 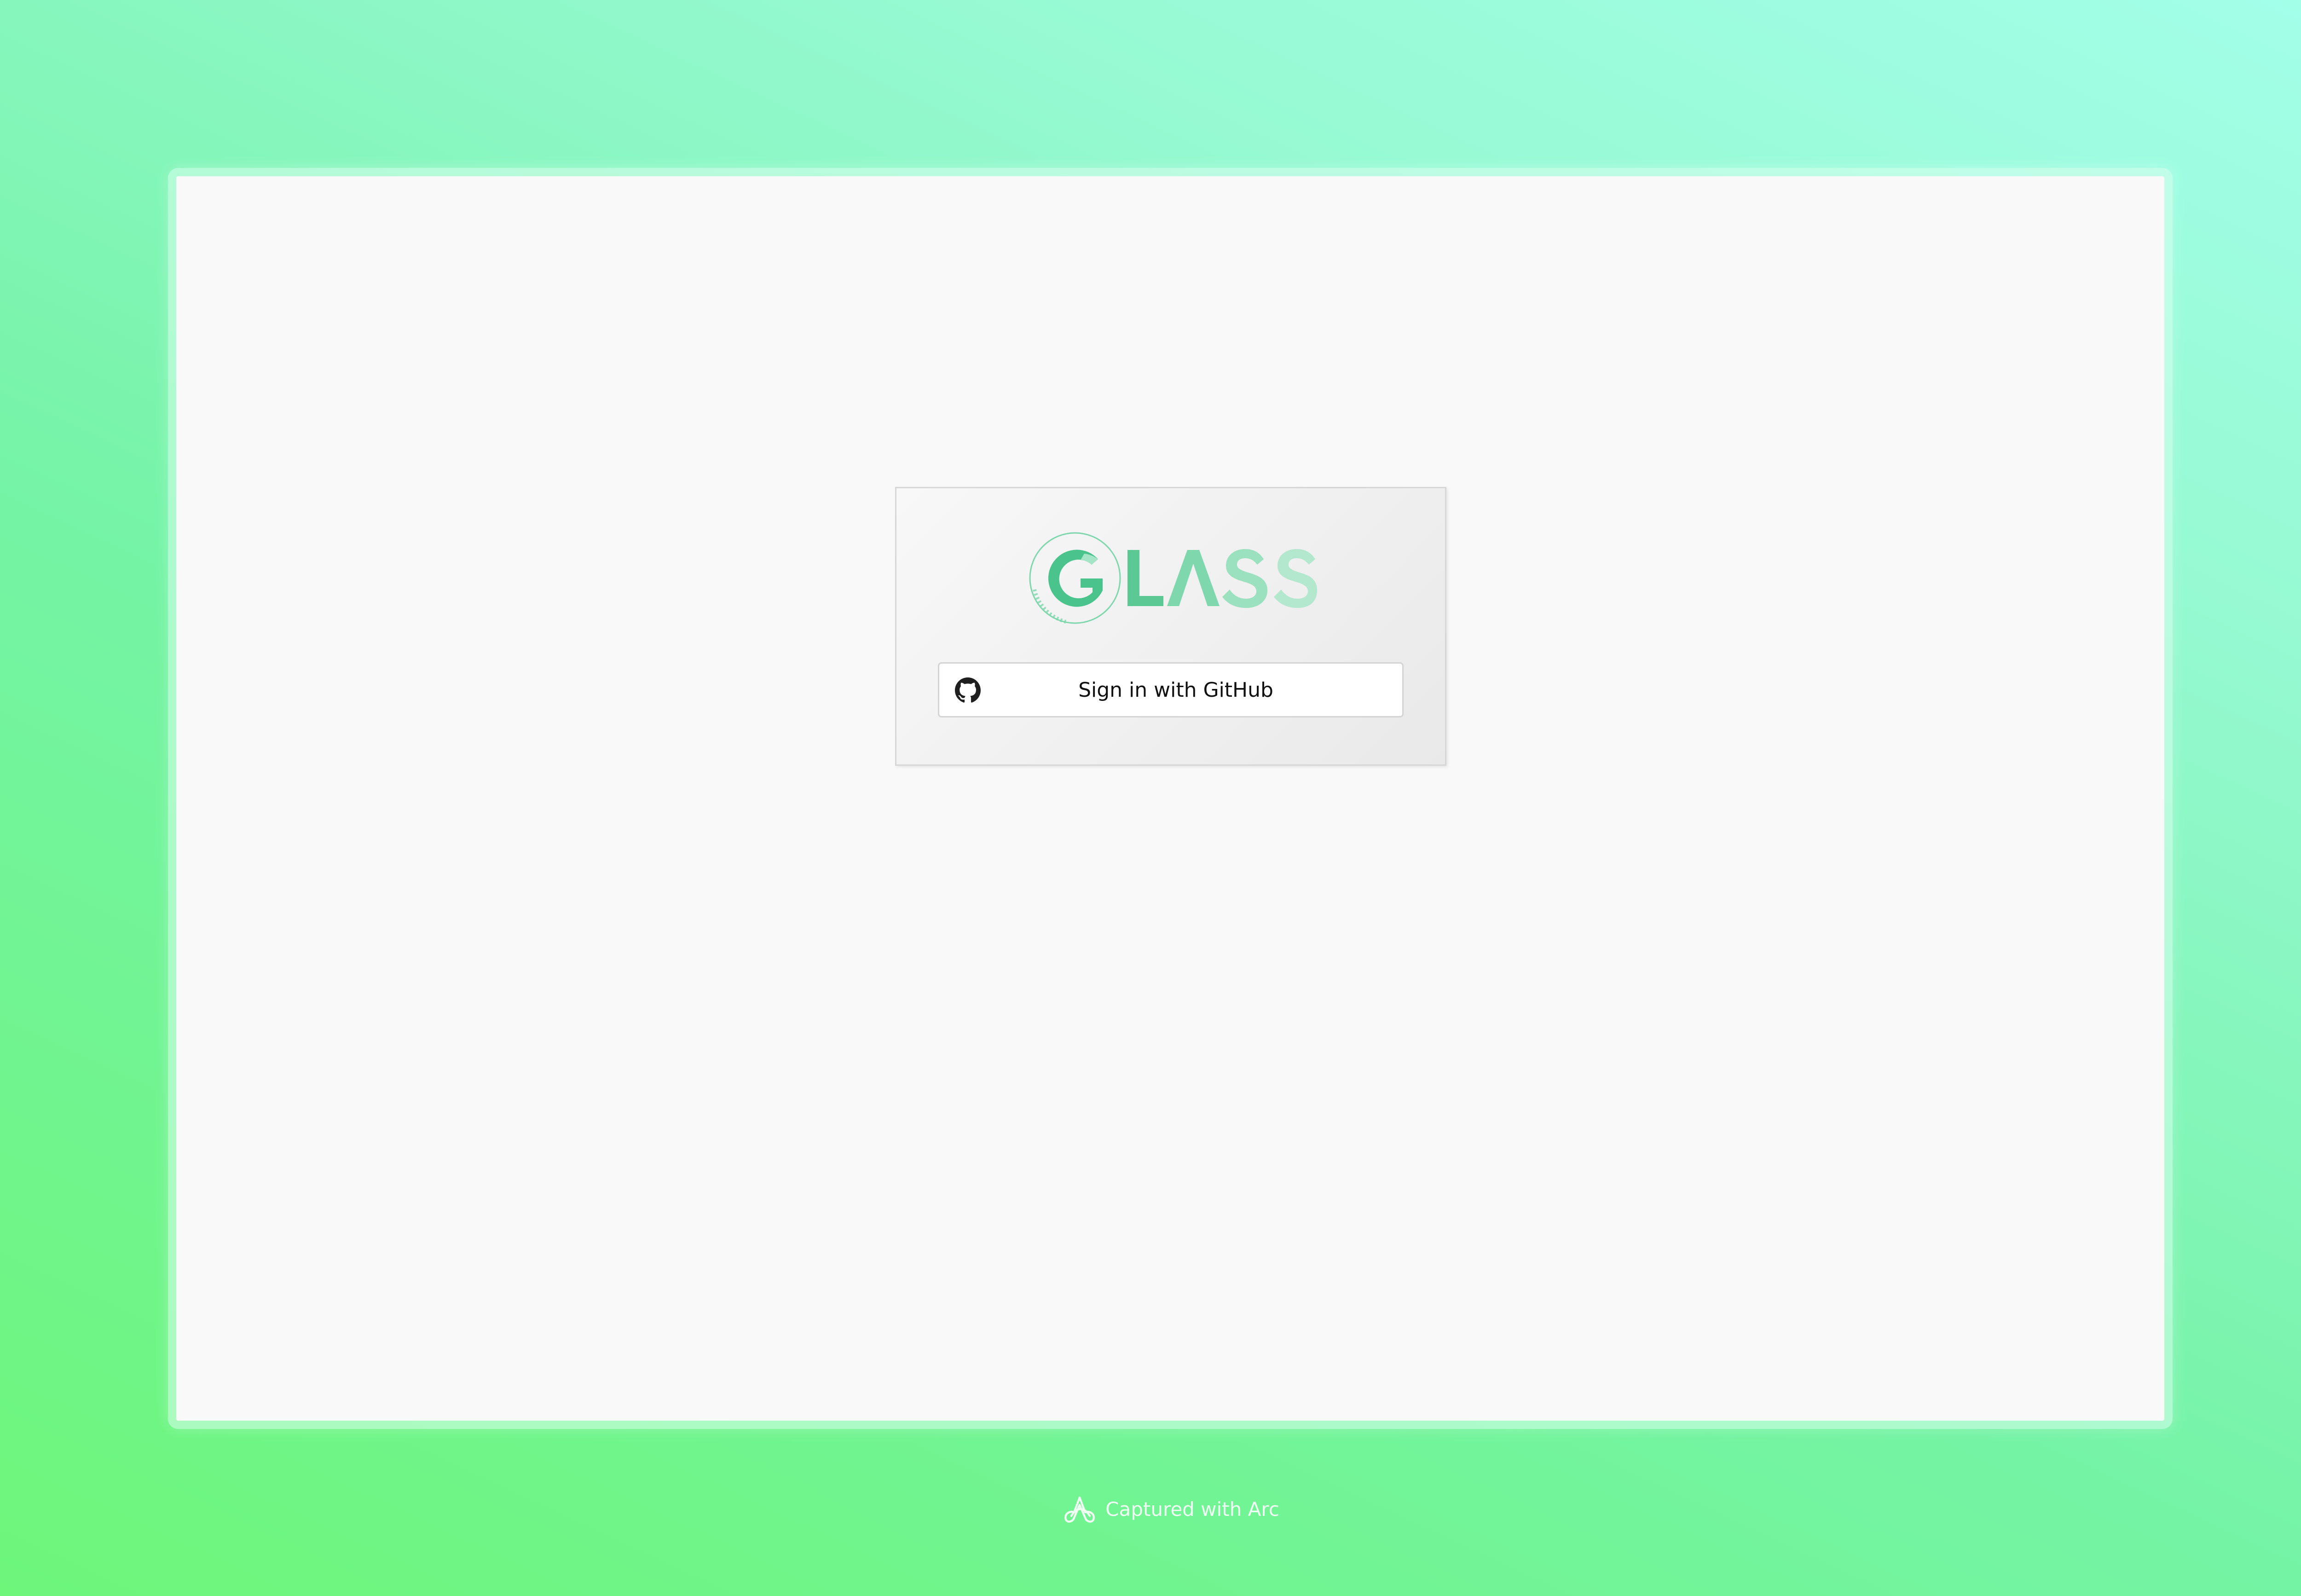 I want to click on signin-button-label: Sign in with GitHub, so click(x=1175, y=690).